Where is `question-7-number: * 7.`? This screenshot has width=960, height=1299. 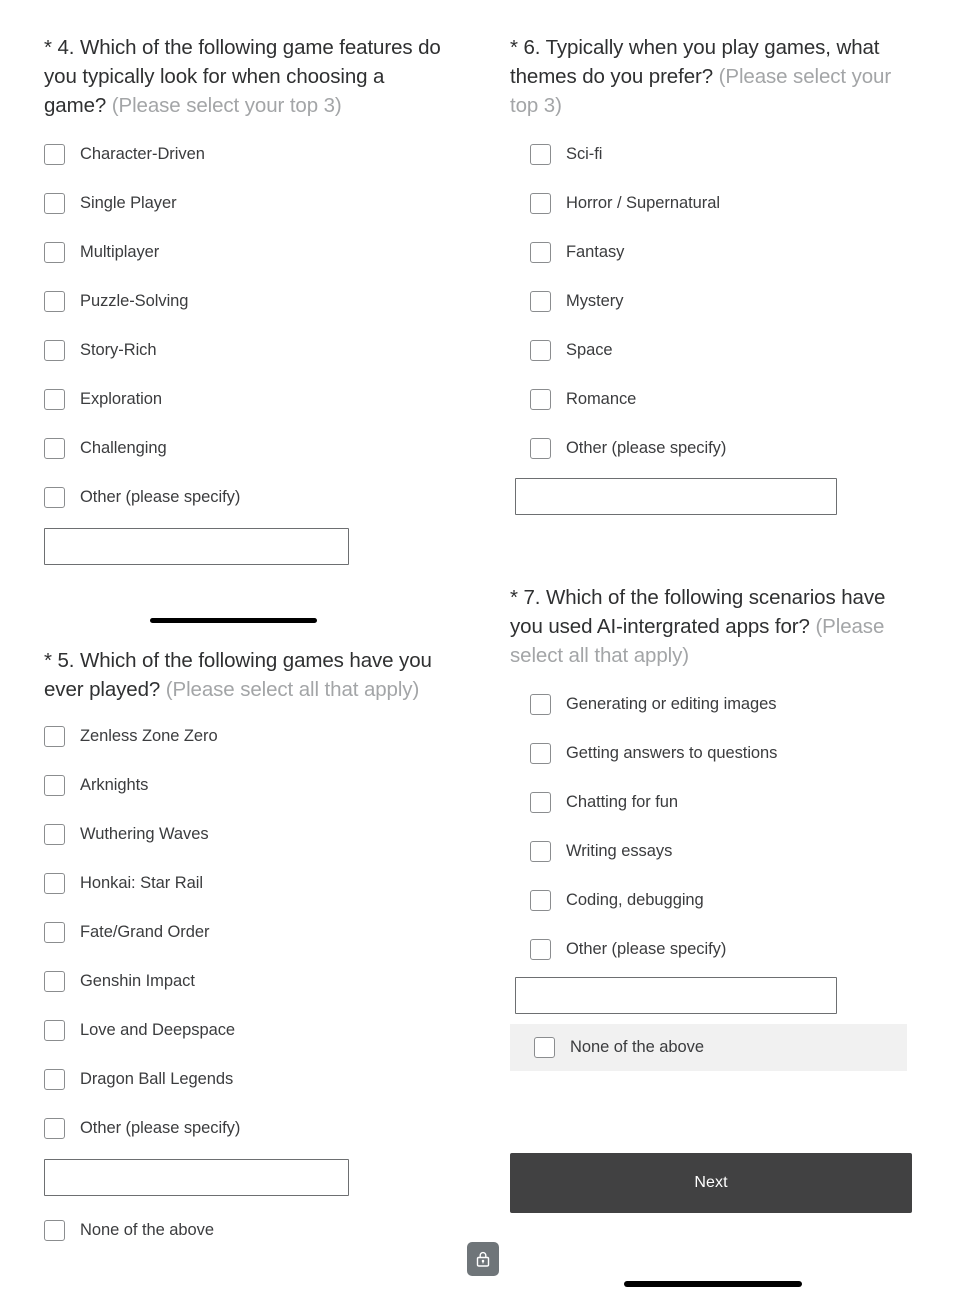 question-7-number: * 7. is located at coordinates (525, 597).